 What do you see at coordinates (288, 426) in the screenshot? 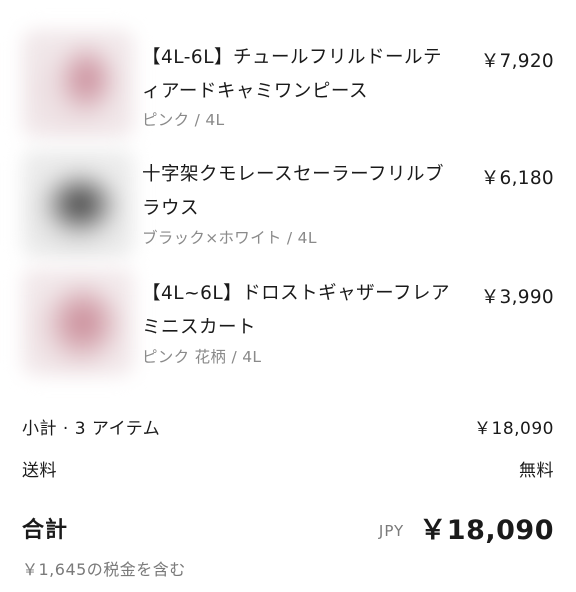
I see `subtotal-row: 小計 · 3 アイテム ￥18,090` at bounding box center [288, 426].